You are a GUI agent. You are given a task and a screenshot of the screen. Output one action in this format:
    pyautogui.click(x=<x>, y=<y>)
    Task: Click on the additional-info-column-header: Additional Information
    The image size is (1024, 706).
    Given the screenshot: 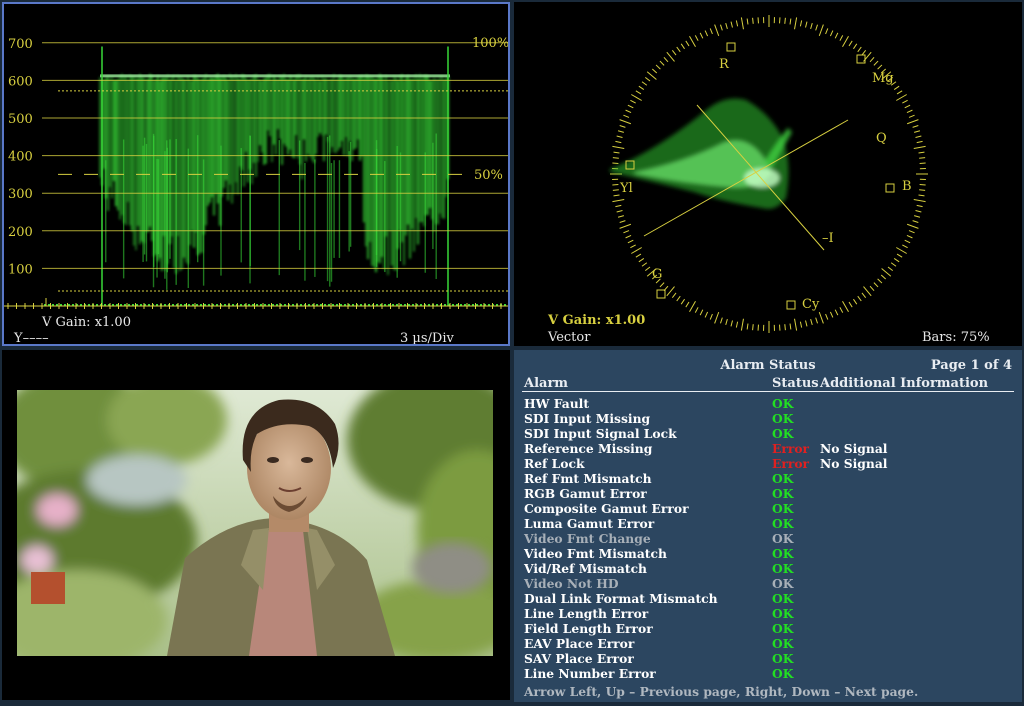 What is the action you would take?
    pyautogui.click(x=904, y=383)
    